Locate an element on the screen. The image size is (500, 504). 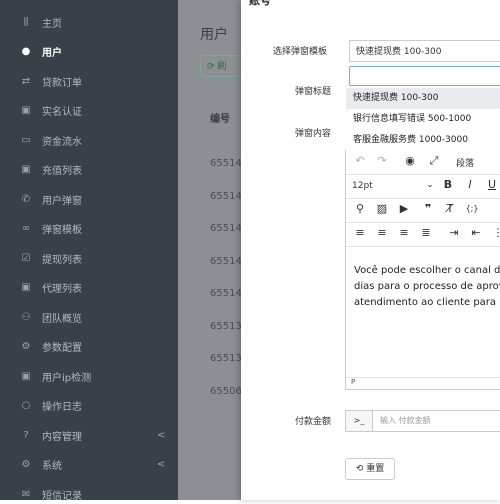
editor-toolbar-insert: ⚲ ▨ ▶ ❞ T̸ {;} is located at coordinates (423, 211).